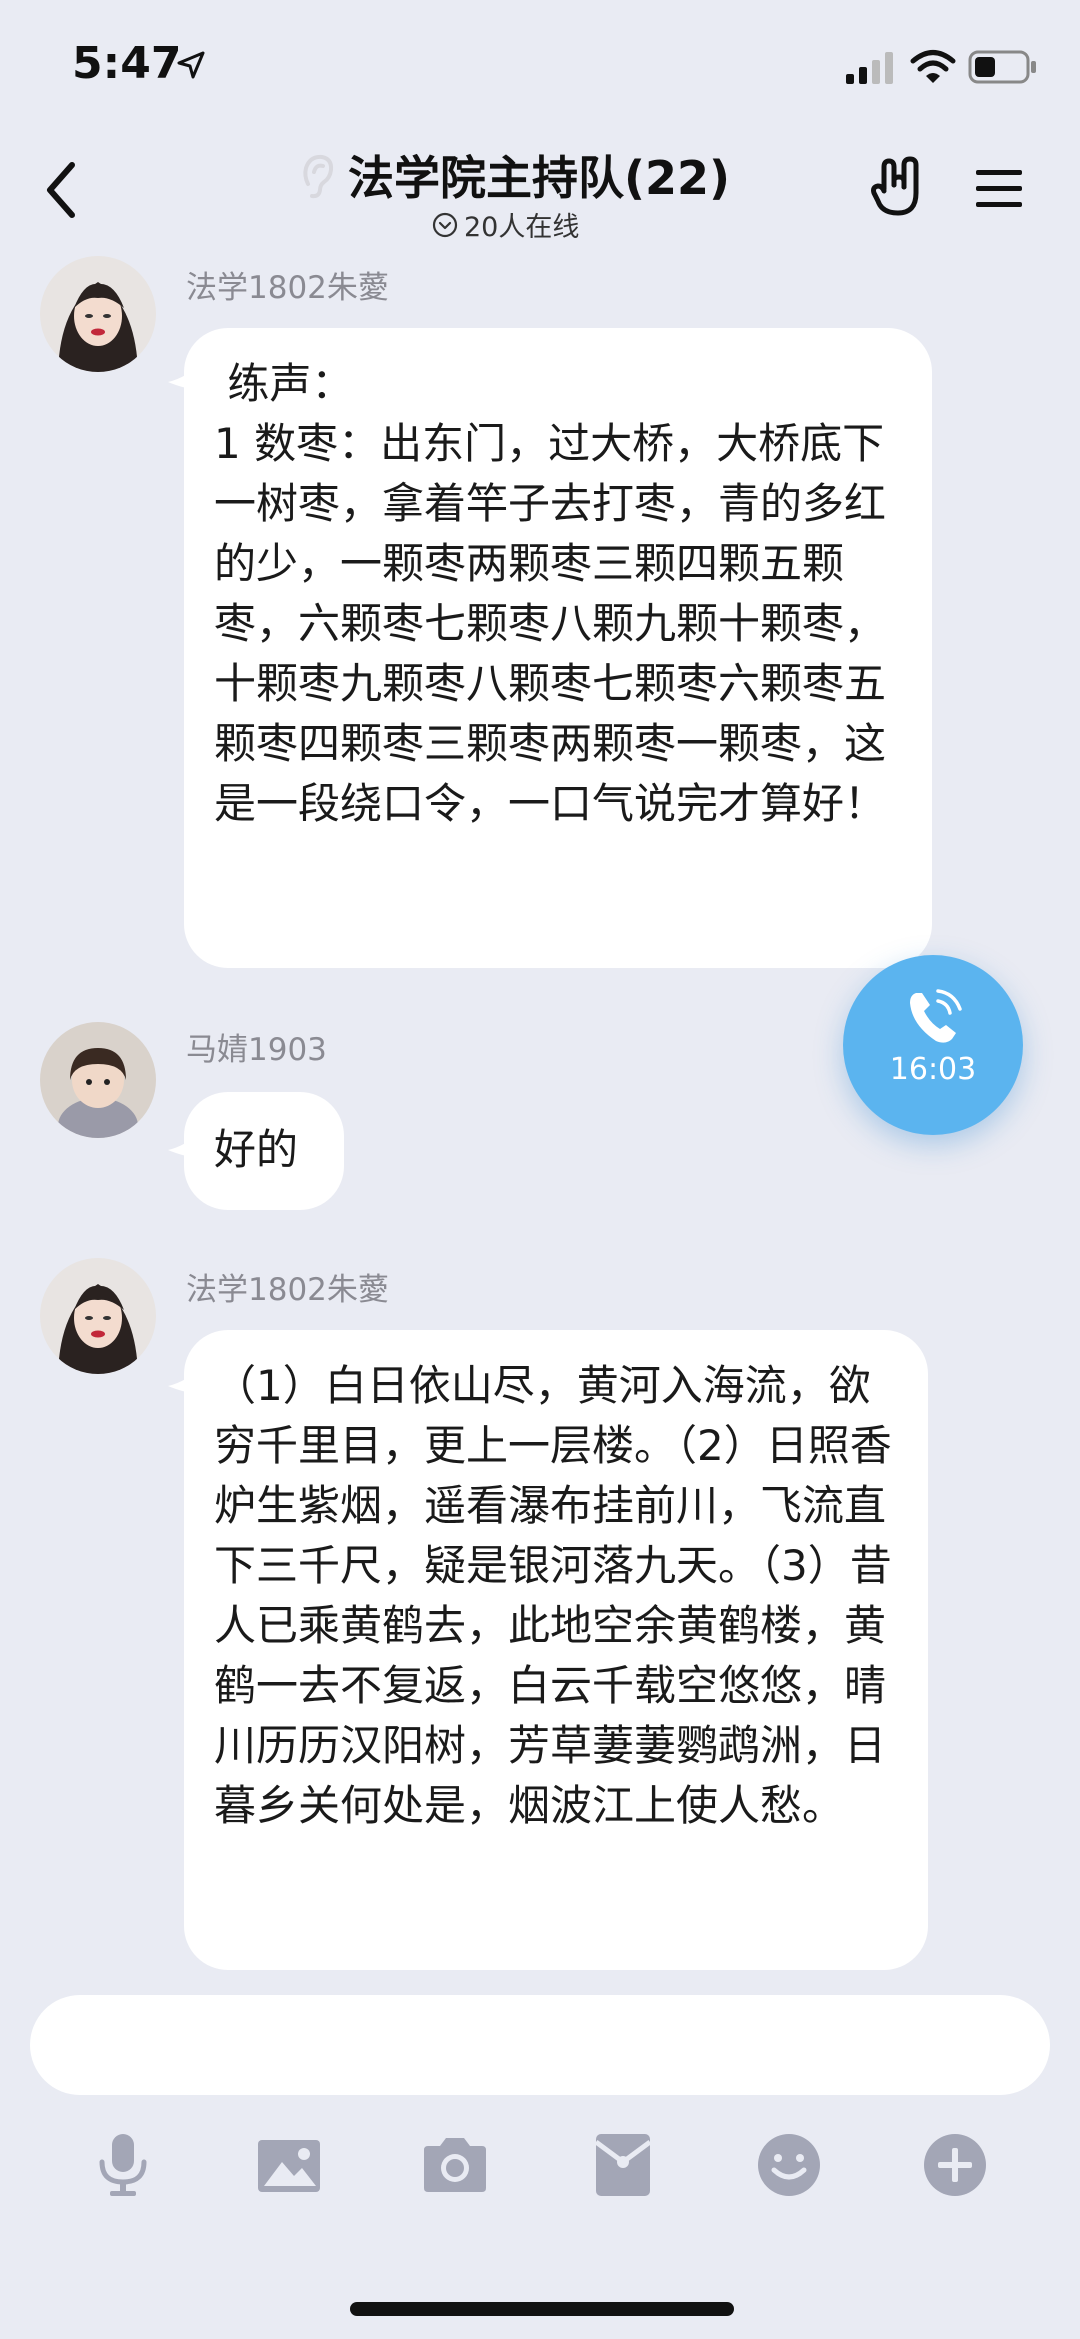 Image resolution: width=1080 pixels, height=2339 pixels. Describe the element at coordinates (123, 2165) in the screenshot. I see `microphone-icon` at that location.